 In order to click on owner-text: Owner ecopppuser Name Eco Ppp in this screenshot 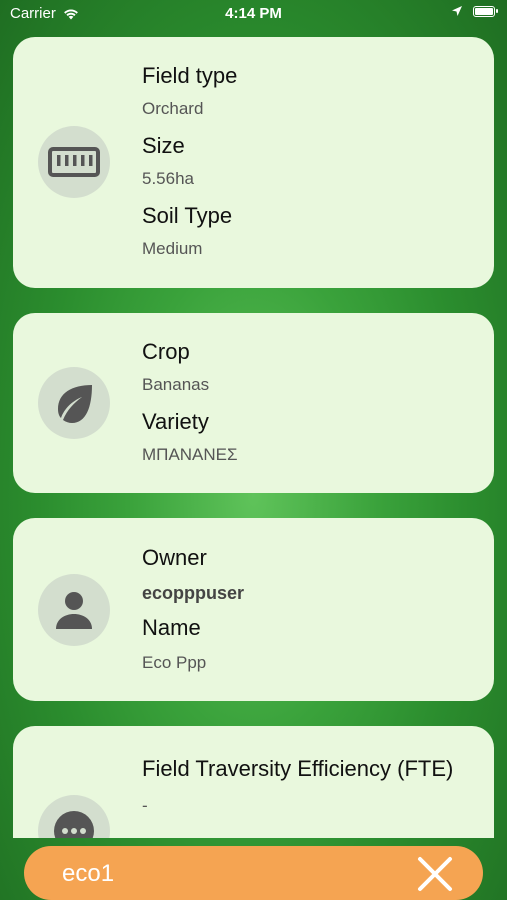, I will do `click(308, 609)`.